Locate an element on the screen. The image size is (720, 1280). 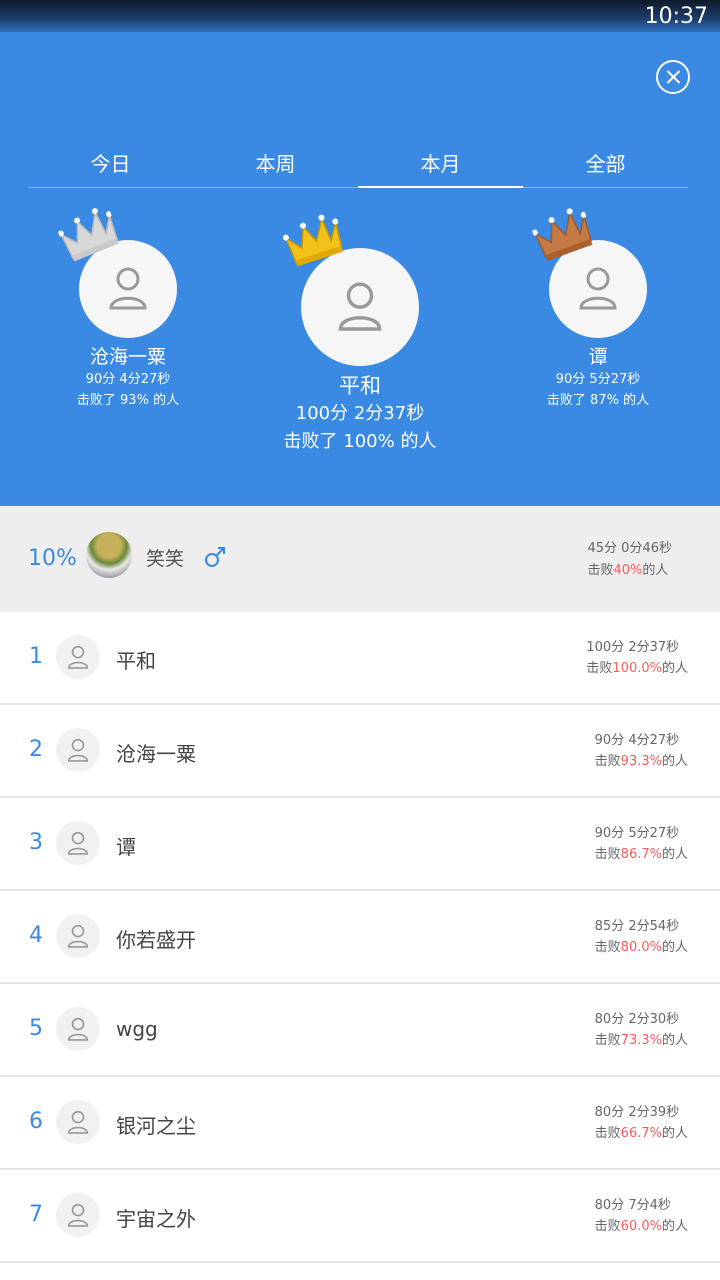
row-beat: 击败60.0%的人 is located at coordinates (641, 1226).